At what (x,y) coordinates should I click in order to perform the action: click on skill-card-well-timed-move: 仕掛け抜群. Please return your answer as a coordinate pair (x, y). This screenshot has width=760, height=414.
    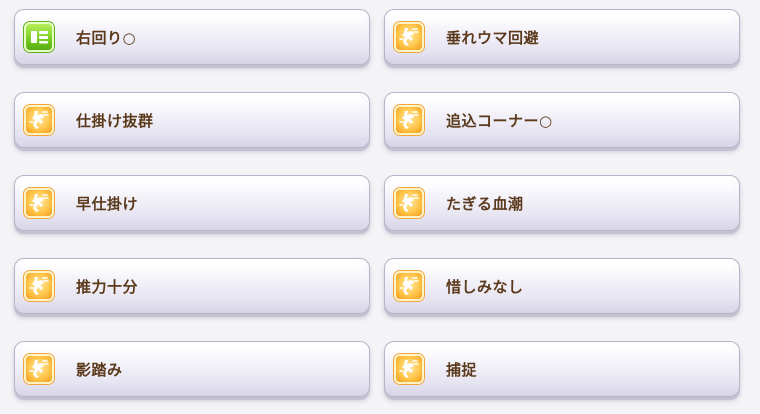
    Looking at the image, I should click on (192, 120).